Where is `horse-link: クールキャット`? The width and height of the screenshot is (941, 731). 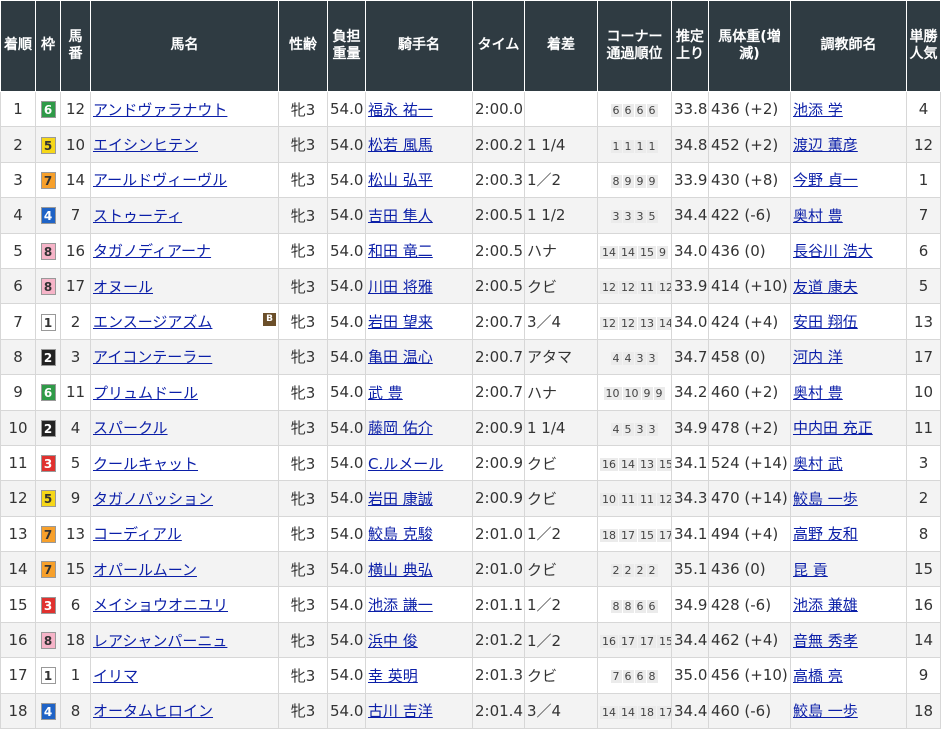
horse-link: クールキャット is located at coordinates (145, 464).